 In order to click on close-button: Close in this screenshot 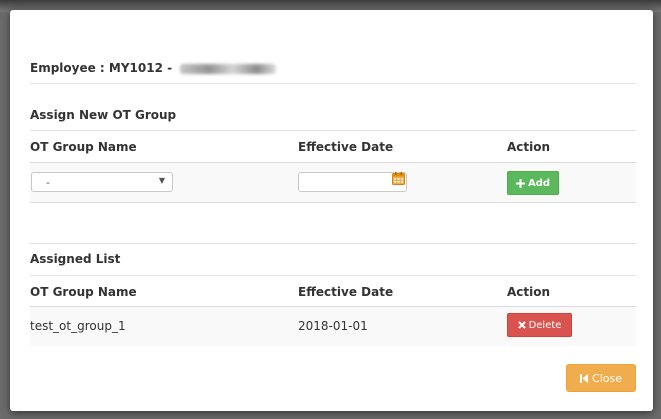, I will do `click(601, 378)`.